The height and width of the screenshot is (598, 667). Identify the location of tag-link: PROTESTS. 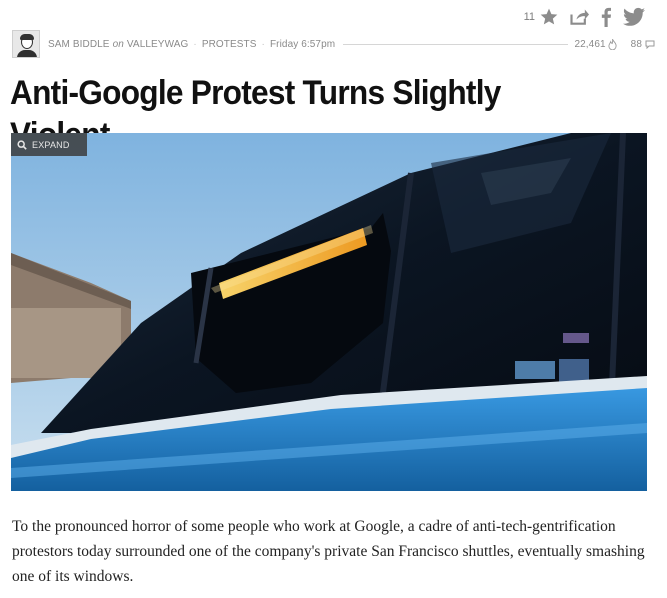
(229, 44).